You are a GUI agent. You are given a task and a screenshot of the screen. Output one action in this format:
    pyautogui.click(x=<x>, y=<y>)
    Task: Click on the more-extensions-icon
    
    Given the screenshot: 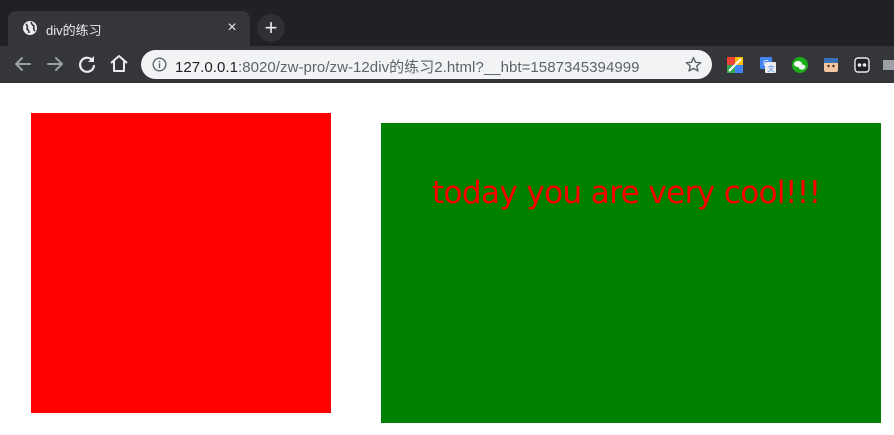 What is the action you would take?
    pyautogui.click(x=888, y=65)
    